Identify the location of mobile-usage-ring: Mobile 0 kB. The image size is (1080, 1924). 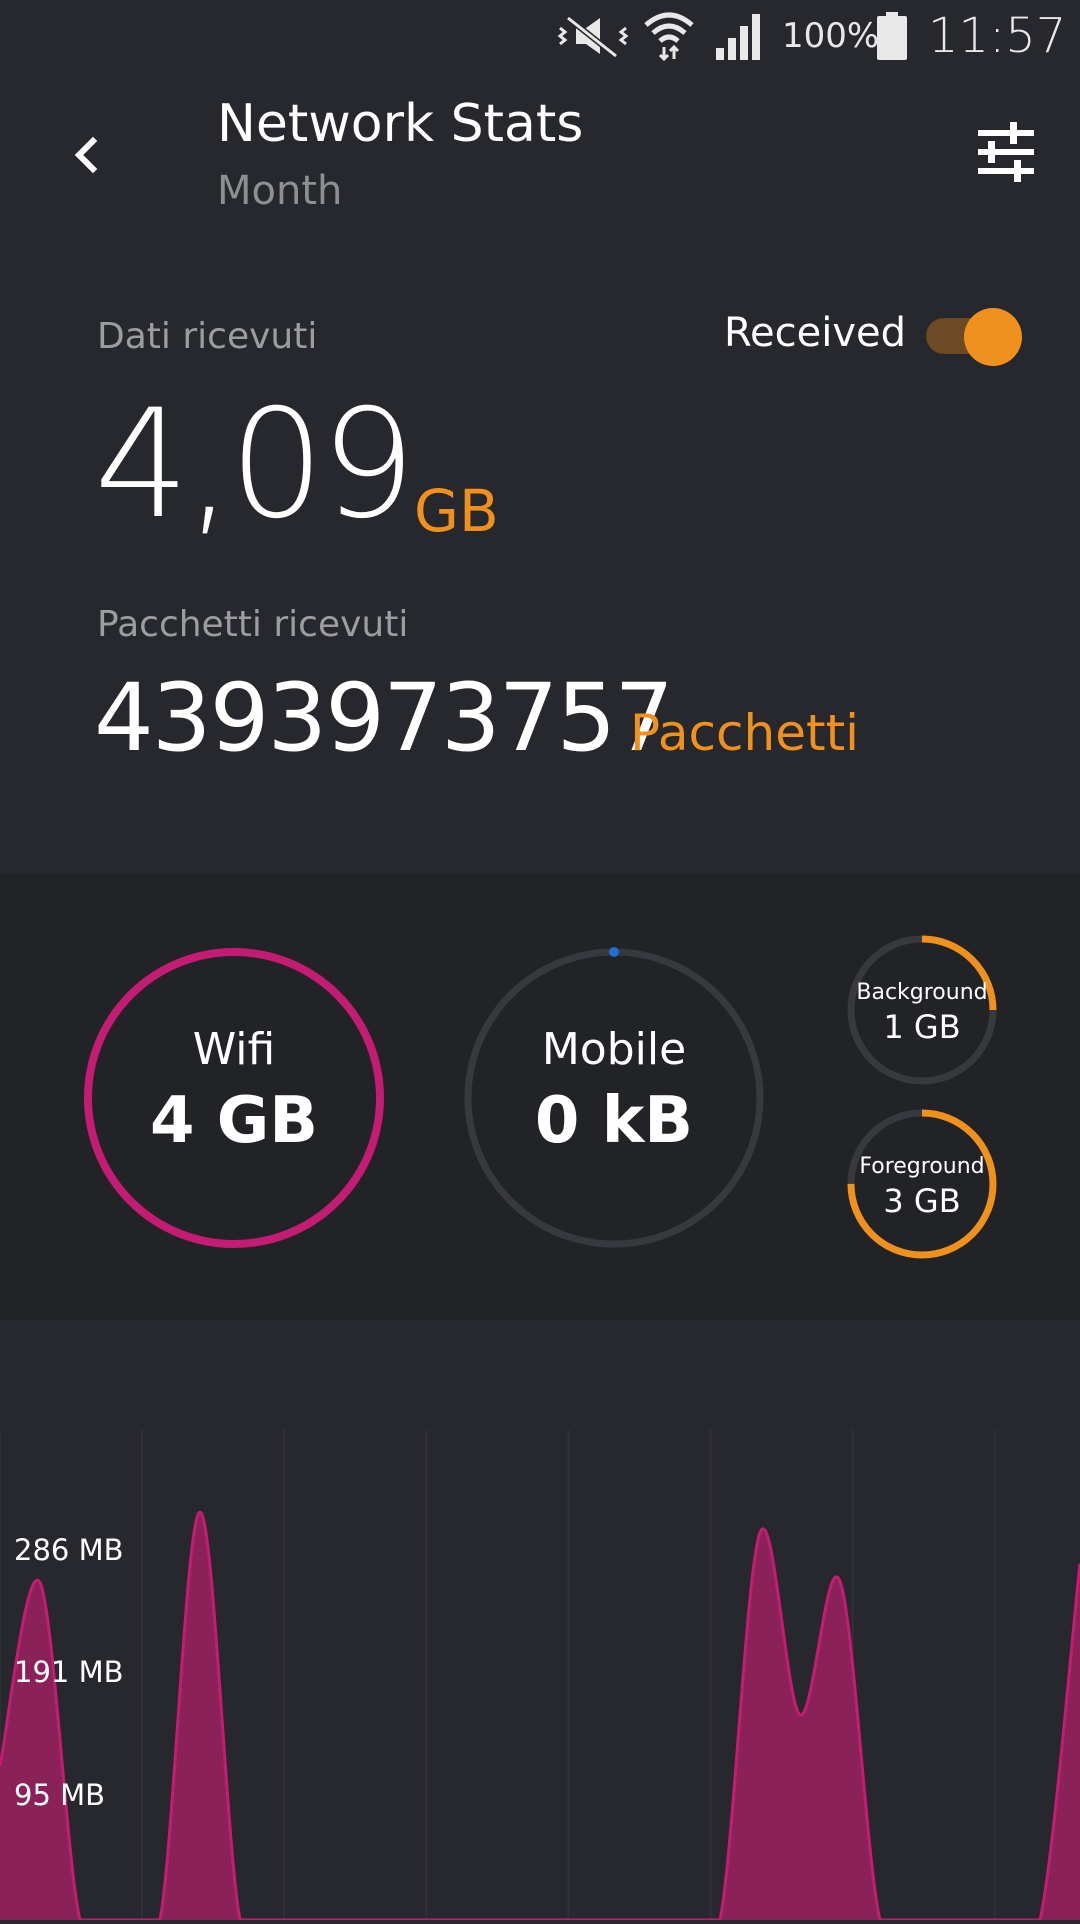
(614, 1098).